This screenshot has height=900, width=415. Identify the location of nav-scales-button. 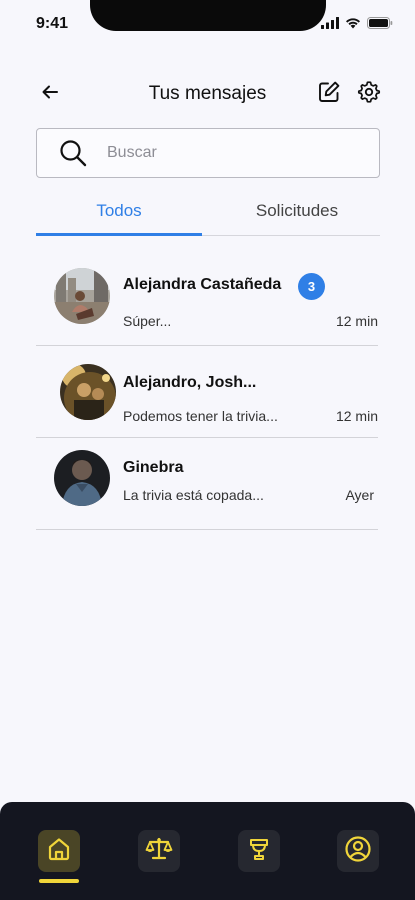
(159, 851).